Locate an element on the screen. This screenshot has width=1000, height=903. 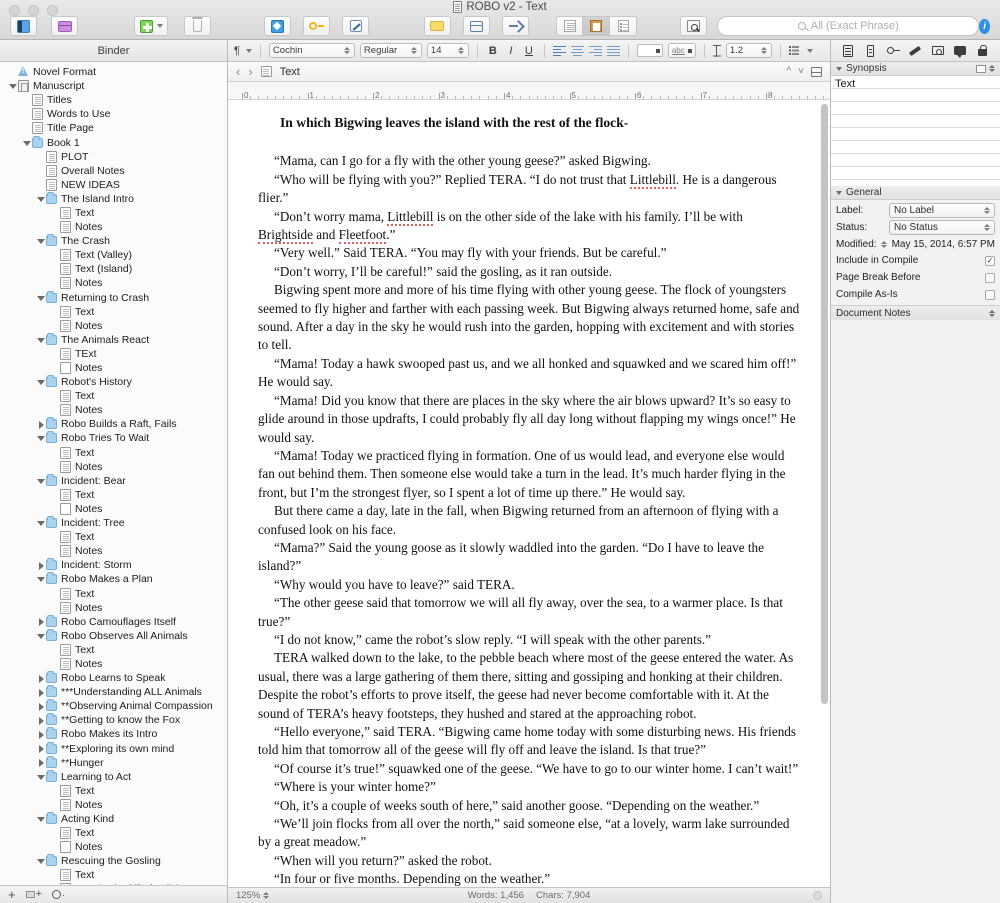
binder-item-text: TExt is located at coordinates (113, 354).